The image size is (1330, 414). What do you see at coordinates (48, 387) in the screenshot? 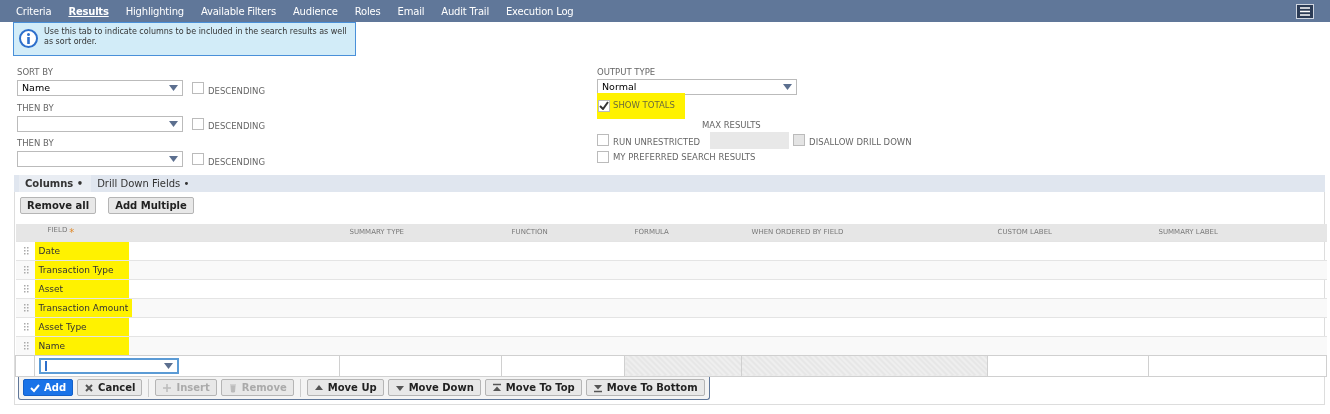
I see `add-button: Add` at bounding box center [48, 387].